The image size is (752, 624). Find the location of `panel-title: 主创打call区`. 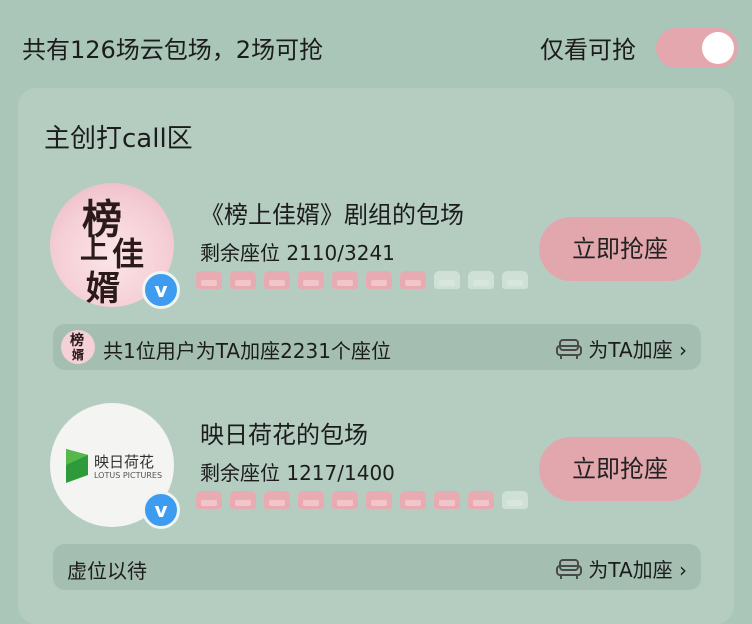

panel-title: 主创打call区 is located at coordinates (118, 139).